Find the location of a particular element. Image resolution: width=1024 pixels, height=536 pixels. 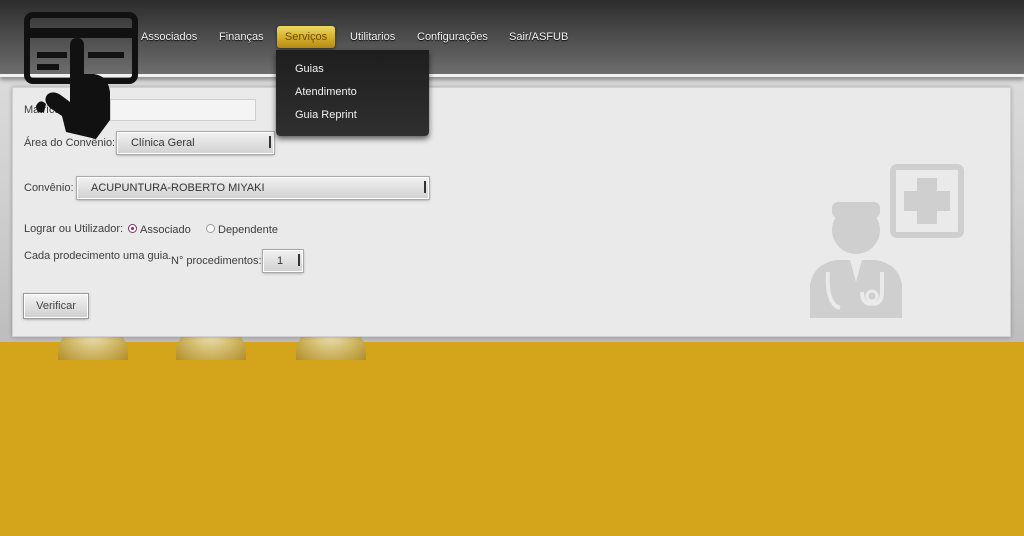

associado-radio-label: Associado is located at coordinates (165, 230).